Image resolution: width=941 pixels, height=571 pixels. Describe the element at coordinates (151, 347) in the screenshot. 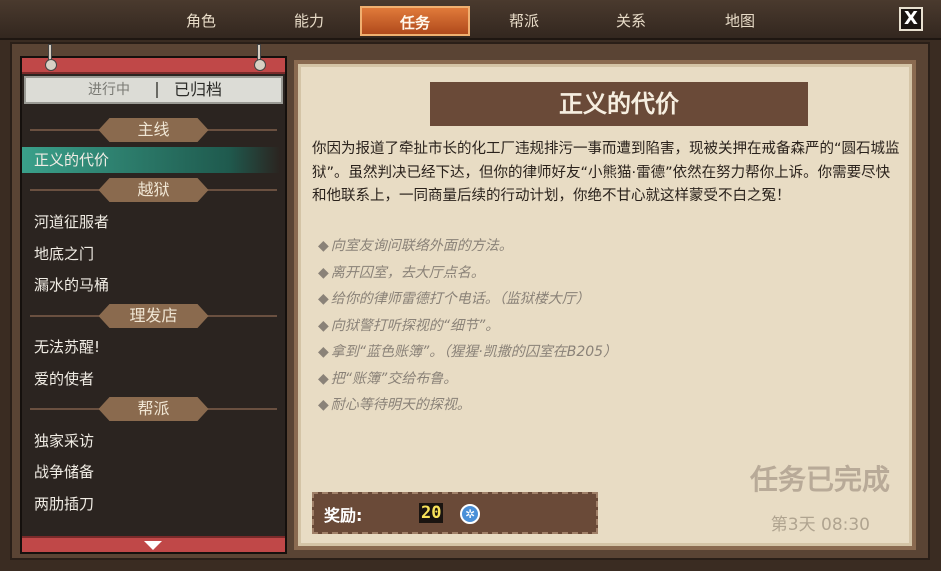

I see `quest-item: 无法苏醒!` at that location.